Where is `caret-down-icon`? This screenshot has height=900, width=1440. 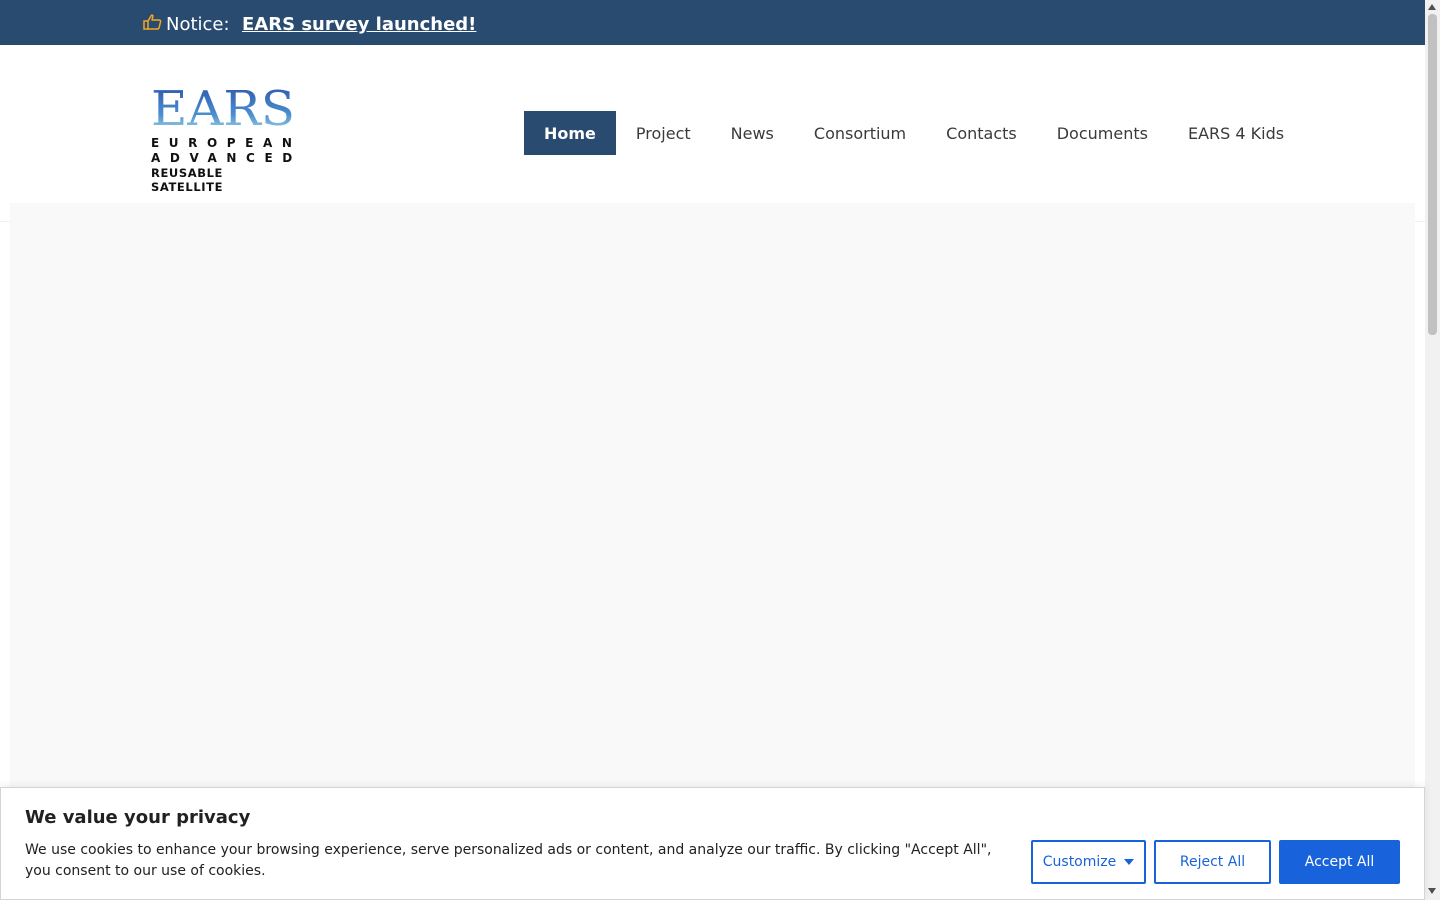
caret-down-icon is located at coordinates (1129, 862).